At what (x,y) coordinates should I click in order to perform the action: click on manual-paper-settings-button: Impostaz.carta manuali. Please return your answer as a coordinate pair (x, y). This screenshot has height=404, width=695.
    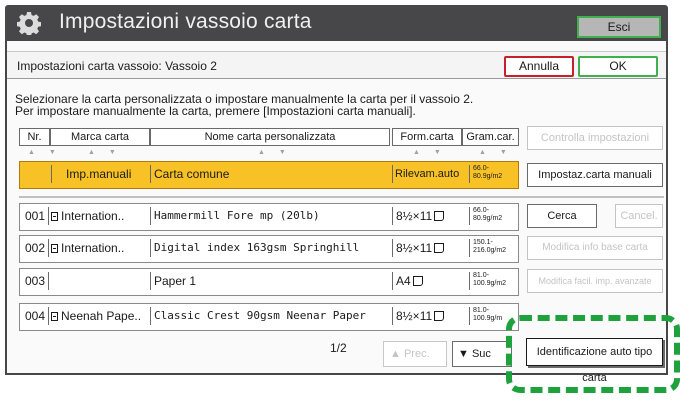
    Looking at the image, I should click on (595, 175).